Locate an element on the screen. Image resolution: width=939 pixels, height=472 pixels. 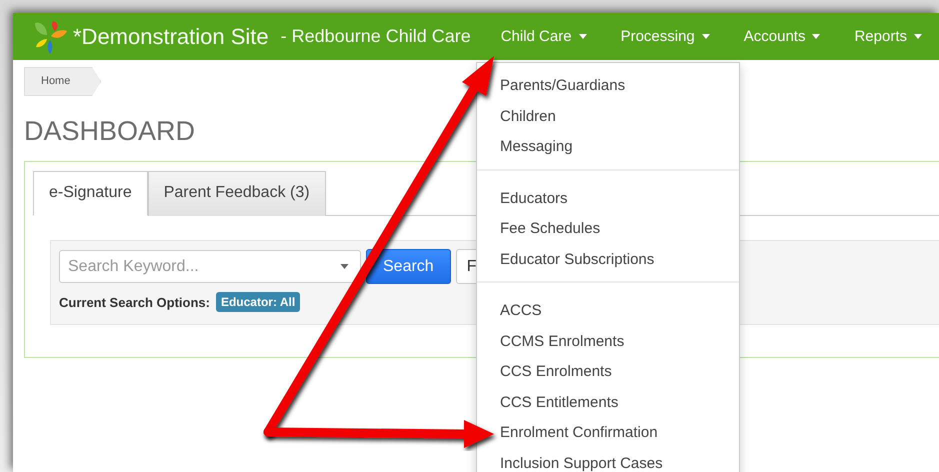
menu-item: Educators is located at coordinates (534, 199).